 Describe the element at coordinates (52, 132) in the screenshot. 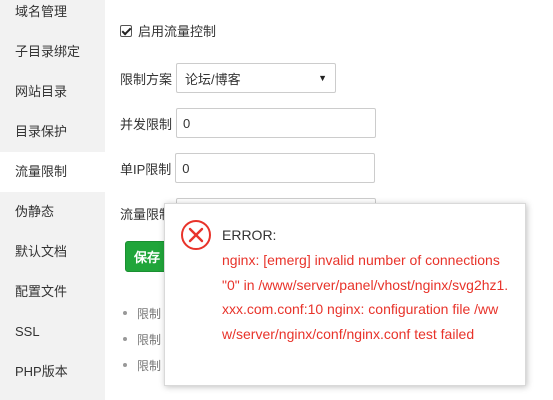

I see `sidebar-item-dir-protect: 目录保护` at that location.